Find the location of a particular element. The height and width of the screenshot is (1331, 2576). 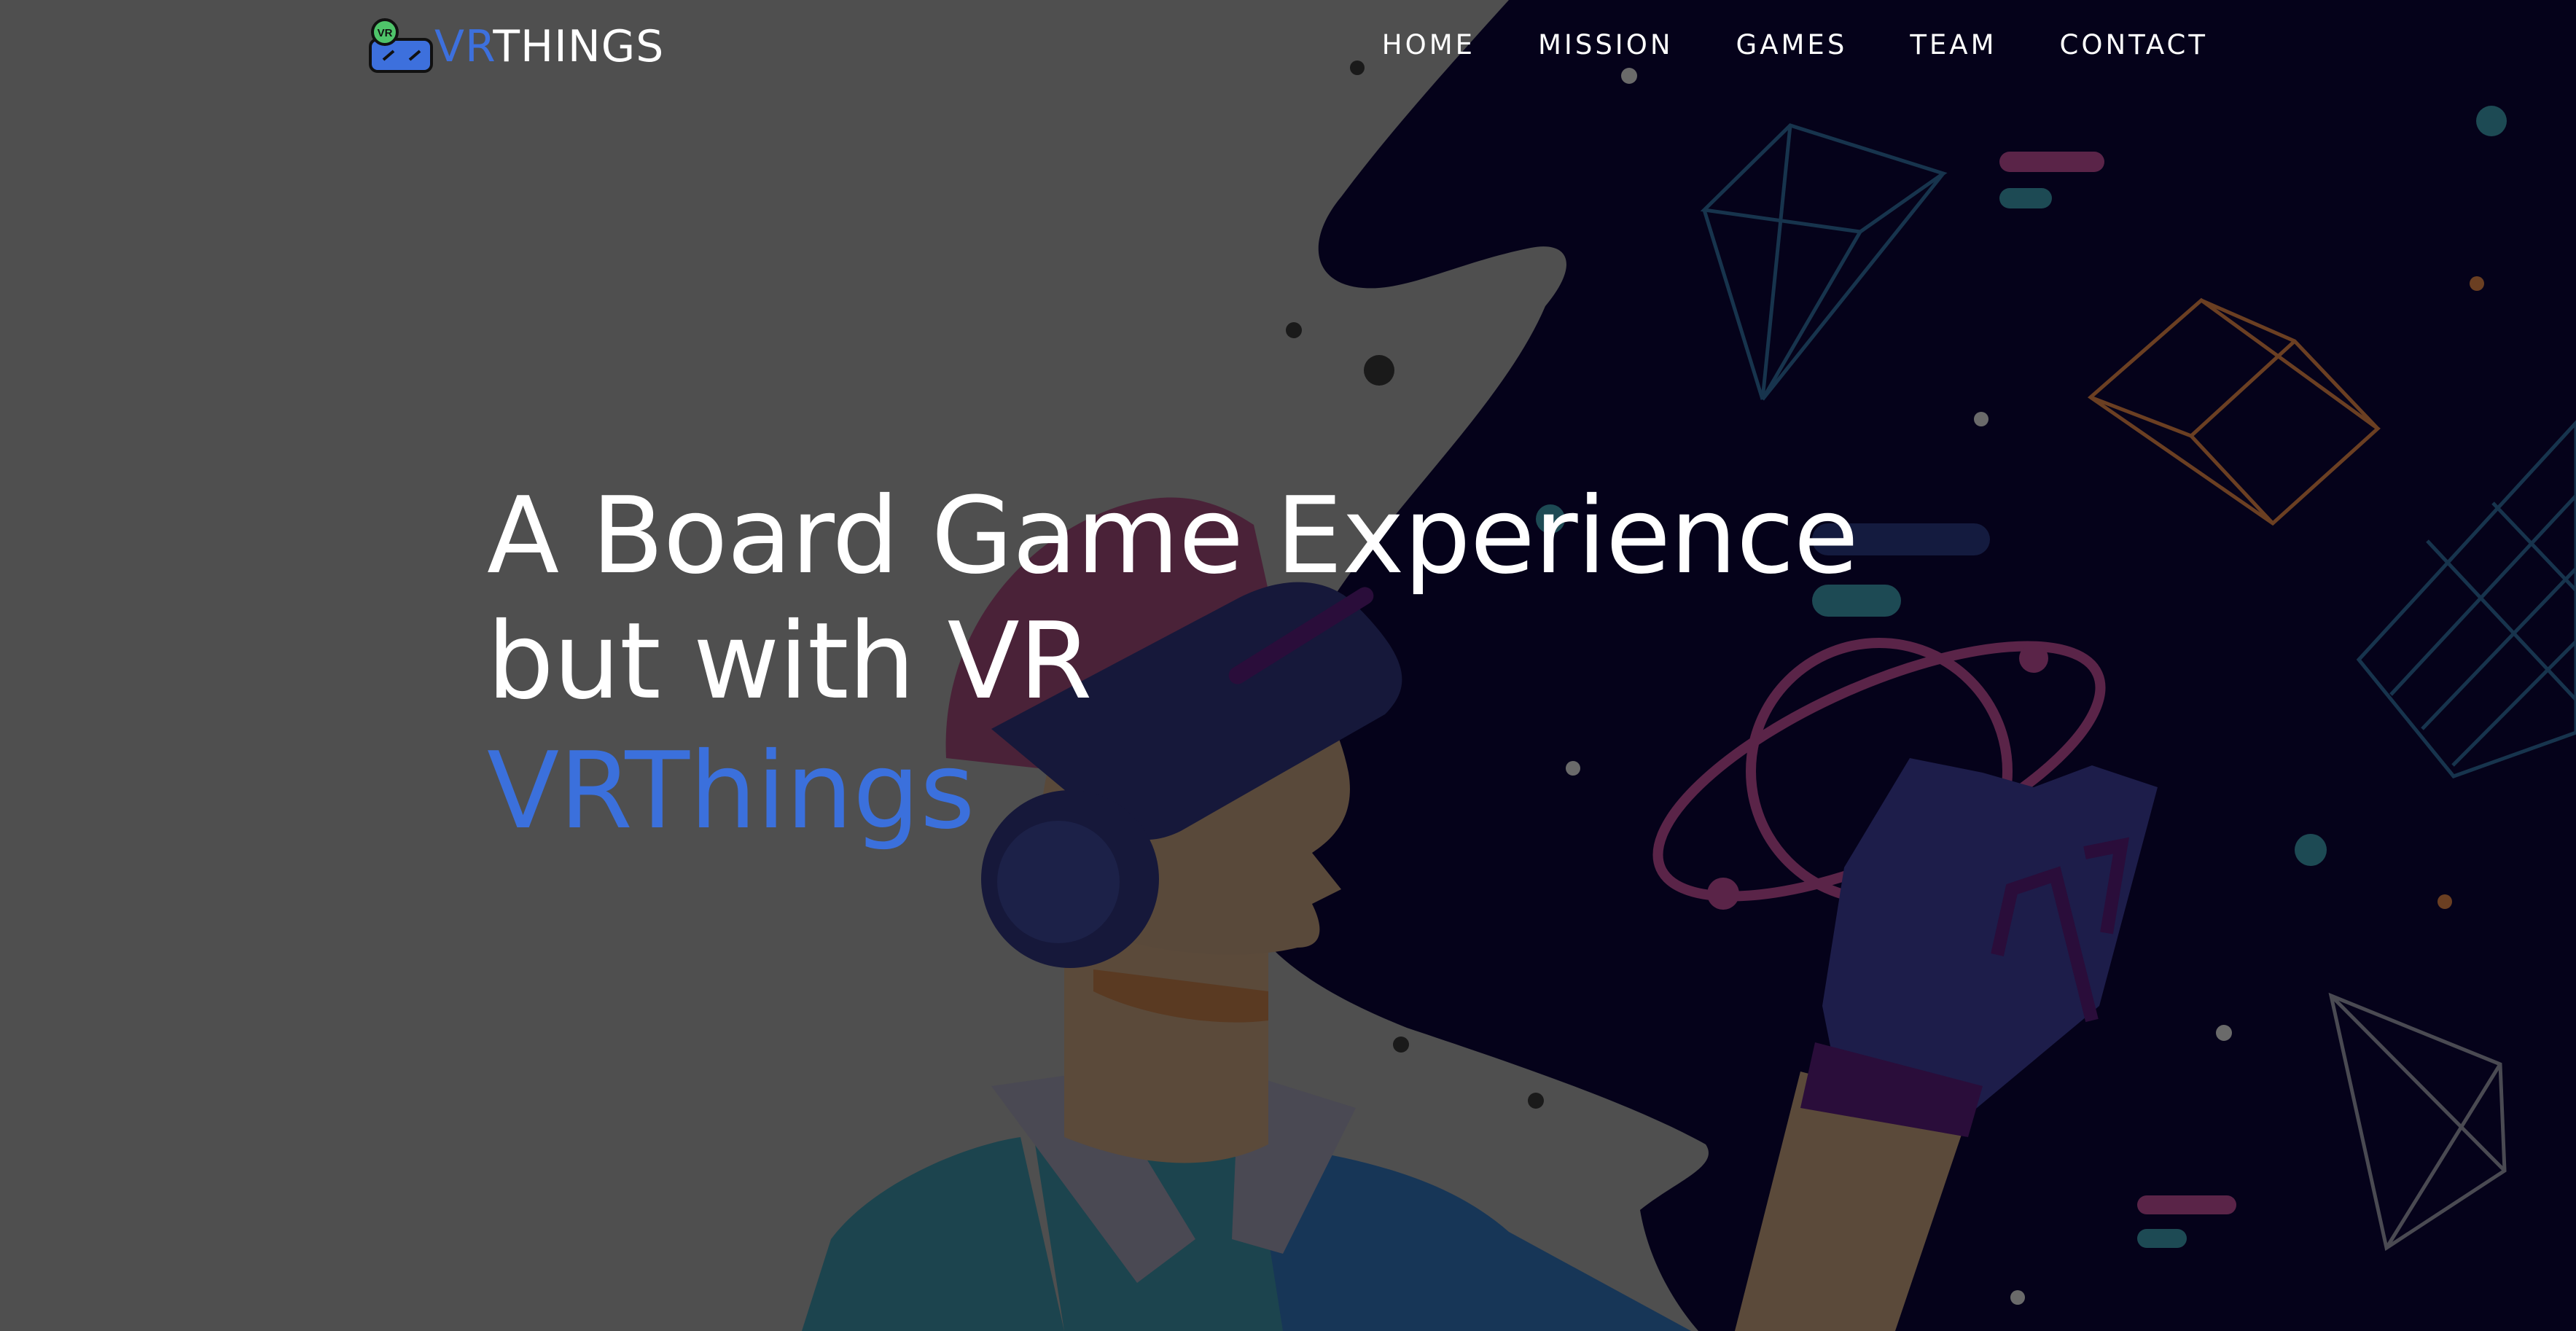

brand-logo-link: VR VRTHINGS is located at coordinates (516, 46).